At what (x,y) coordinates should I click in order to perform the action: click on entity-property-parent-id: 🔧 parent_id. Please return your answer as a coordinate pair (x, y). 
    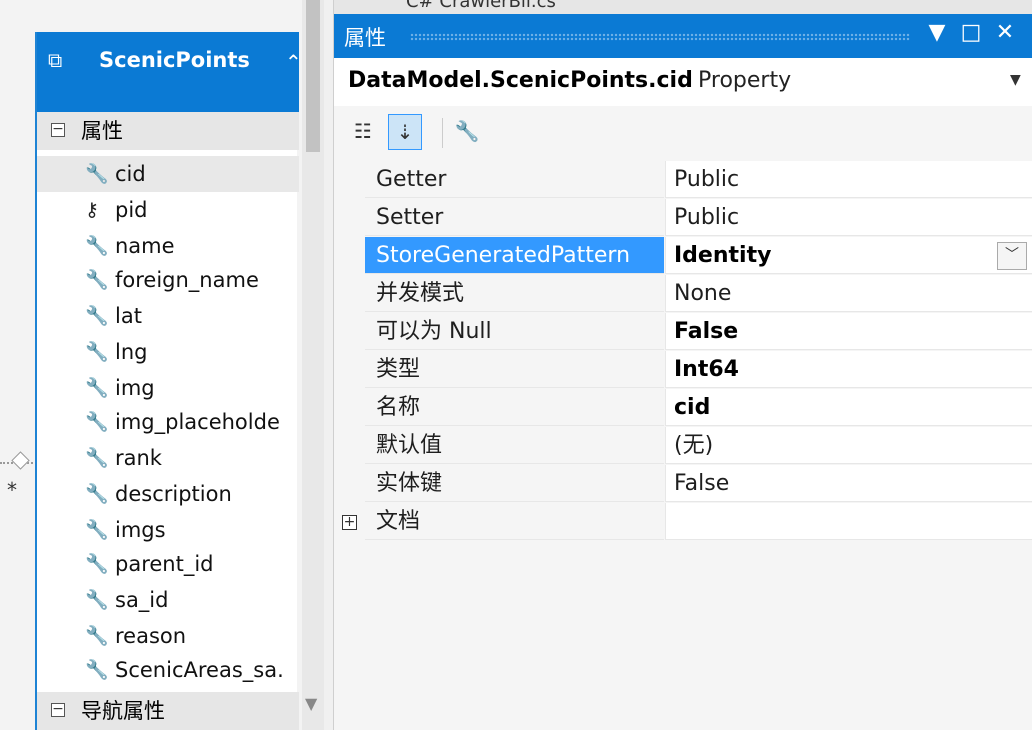
    Looking at the image, I should click on (168, 564).